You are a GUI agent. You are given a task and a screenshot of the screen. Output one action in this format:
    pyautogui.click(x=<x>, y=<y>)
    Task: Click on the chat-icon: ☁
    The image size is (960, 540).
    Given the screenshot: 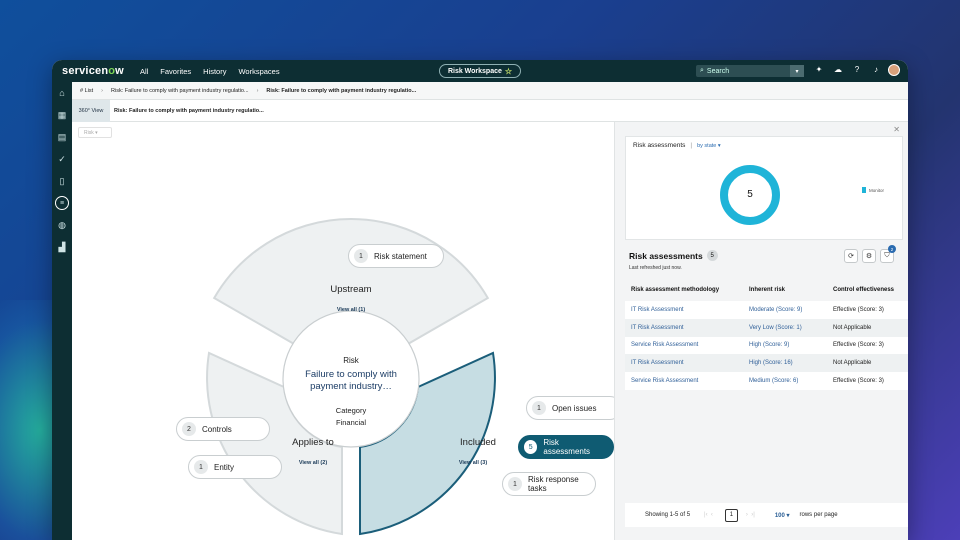 What is the action you would take?
    pyautogui.click(x=838, y=69)
    